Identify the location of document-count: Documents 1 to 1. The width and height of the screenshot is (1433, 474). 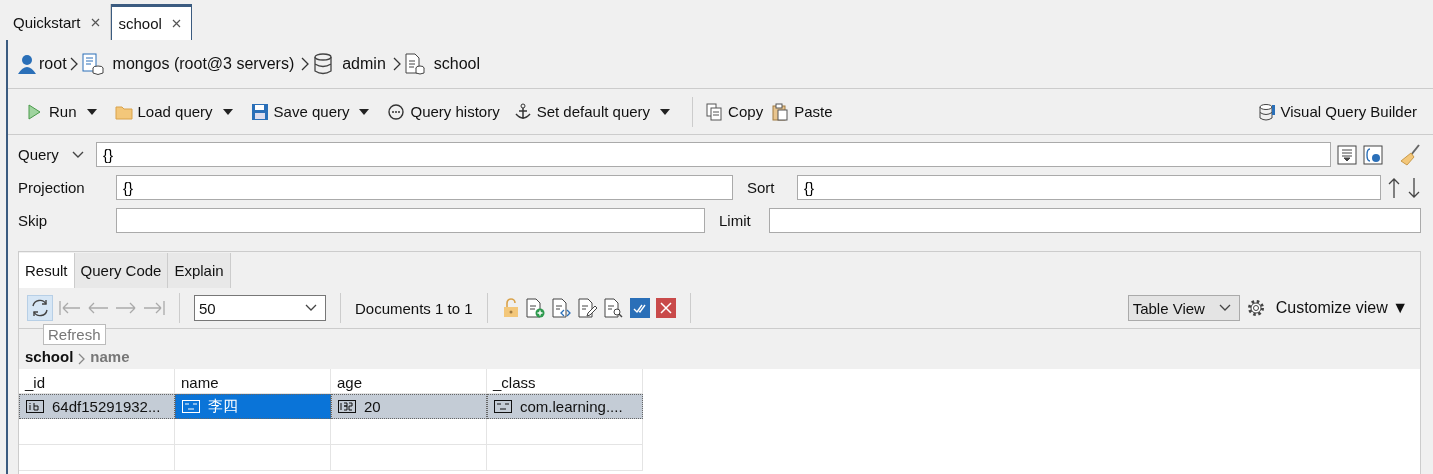
(414, 308).